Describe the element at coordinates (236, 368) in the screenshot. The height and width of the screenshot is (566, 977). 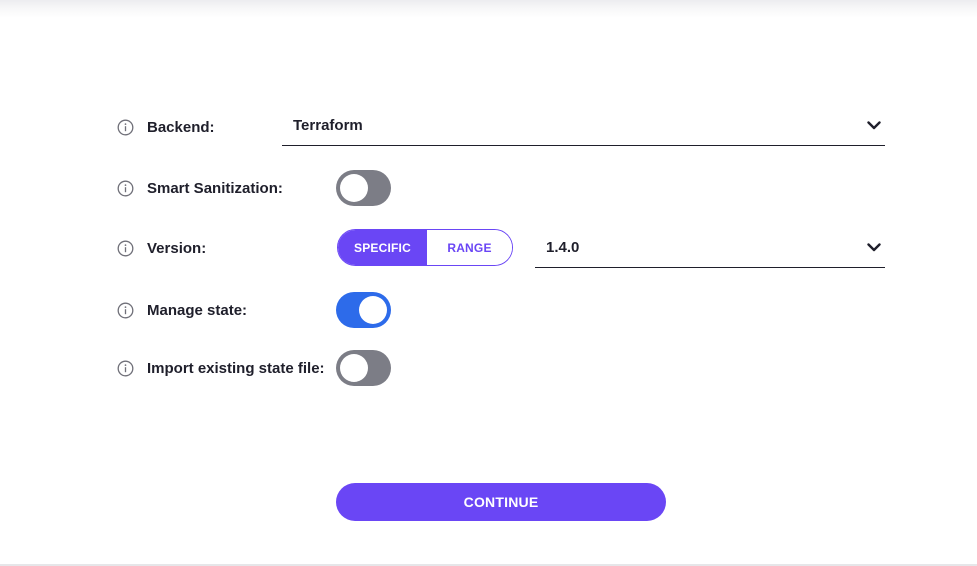
I see `import-state-label: Import existing state file:` at that location.